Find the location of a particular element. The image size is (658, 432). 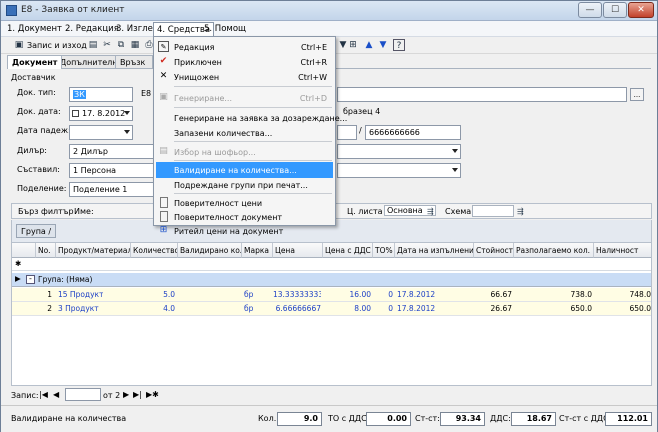

menu-help: 5. Помощ is located at coordinates (225, 29).